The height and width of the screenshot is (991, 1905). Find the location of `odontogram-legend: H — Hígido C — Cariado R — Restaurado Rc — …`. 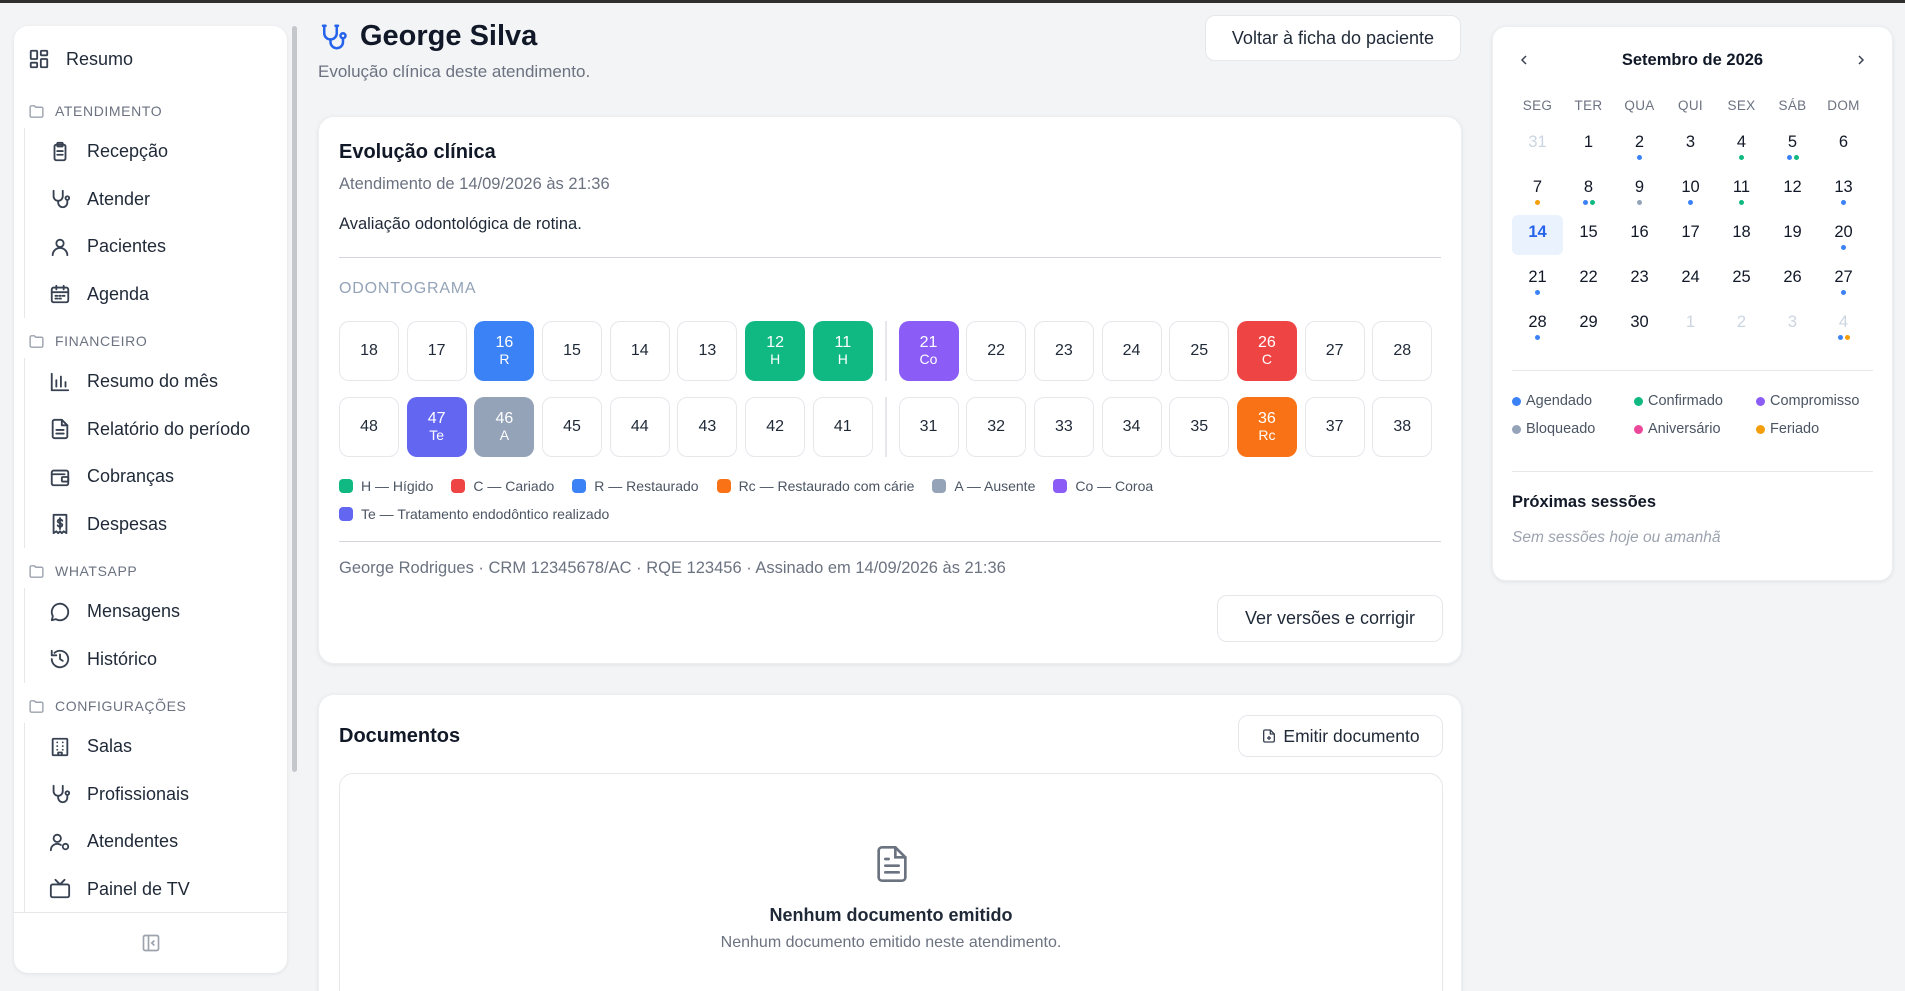

odontogram-legend: H — Hígido C — Cariado R — Restaurado Rc — … is located at coordinates (891, 500).